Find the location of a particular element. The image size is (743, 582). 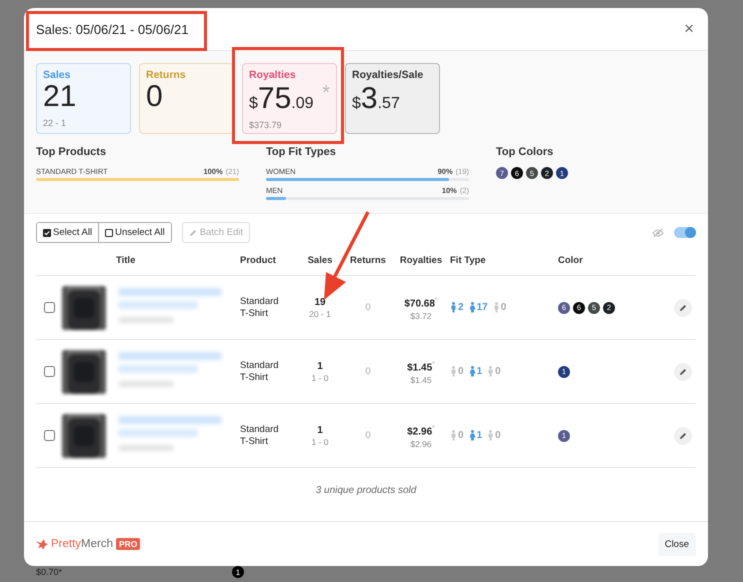

section-title: Top Fit Types is located at coordinates (301, 152).